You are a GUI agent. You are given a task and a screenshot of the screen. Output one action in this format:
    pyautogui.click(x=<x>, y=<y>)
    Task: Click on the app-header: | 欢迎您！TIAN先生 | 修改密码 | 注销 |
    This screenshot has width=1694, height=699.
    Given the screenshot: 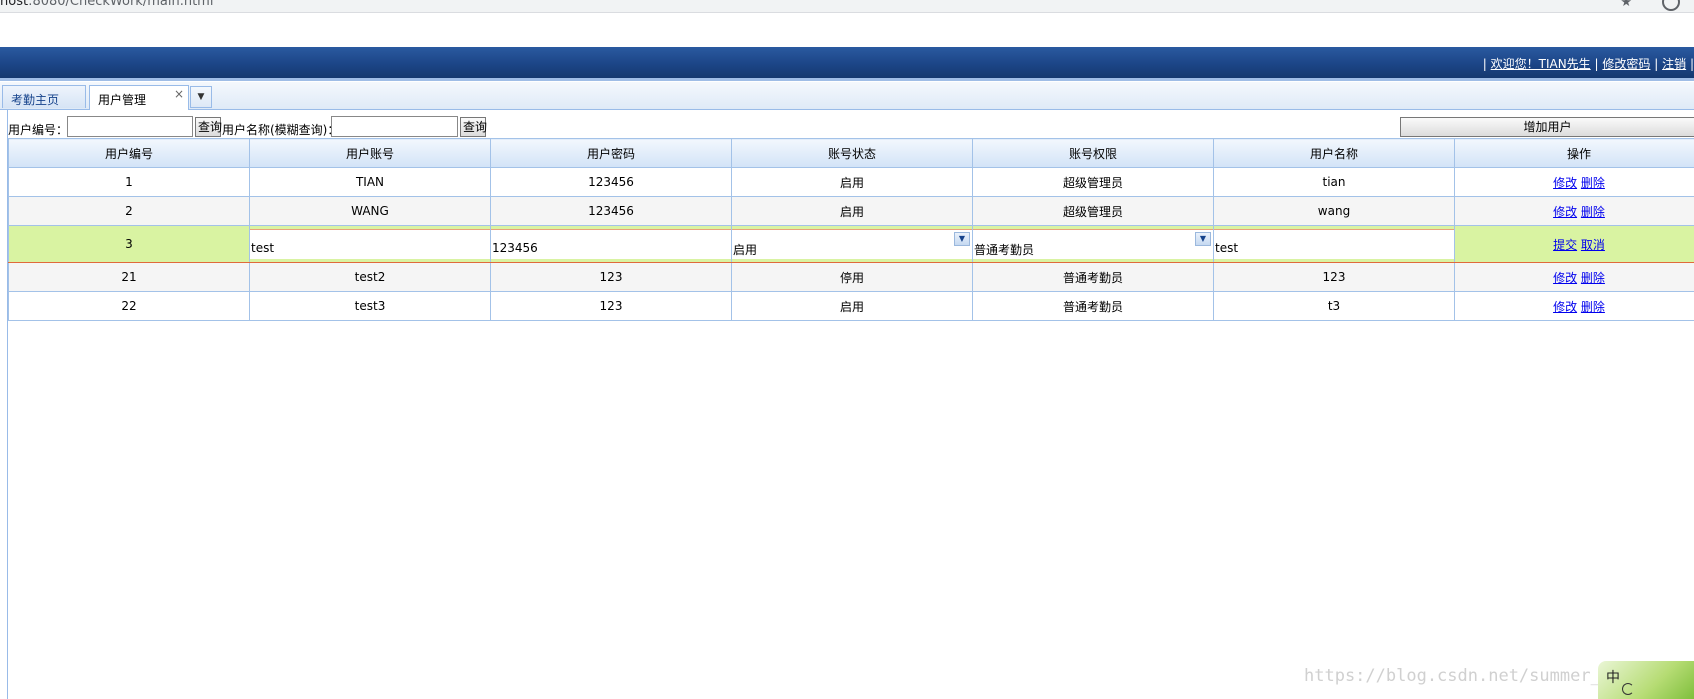 What is the action you would take?
    pyautogui.click(x=847, y=64)
    